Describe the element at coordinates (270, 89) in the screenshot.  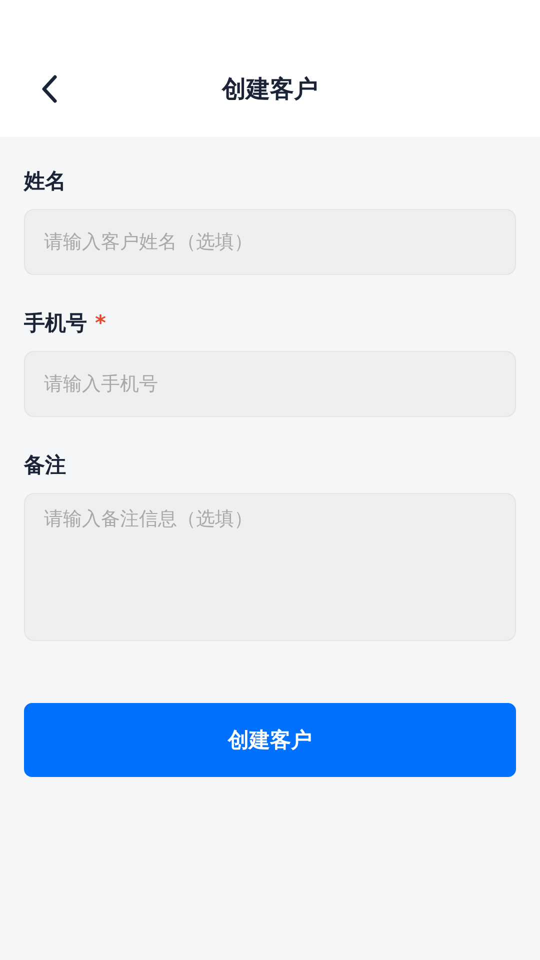
I see `page-title: 创建客户` at that location.